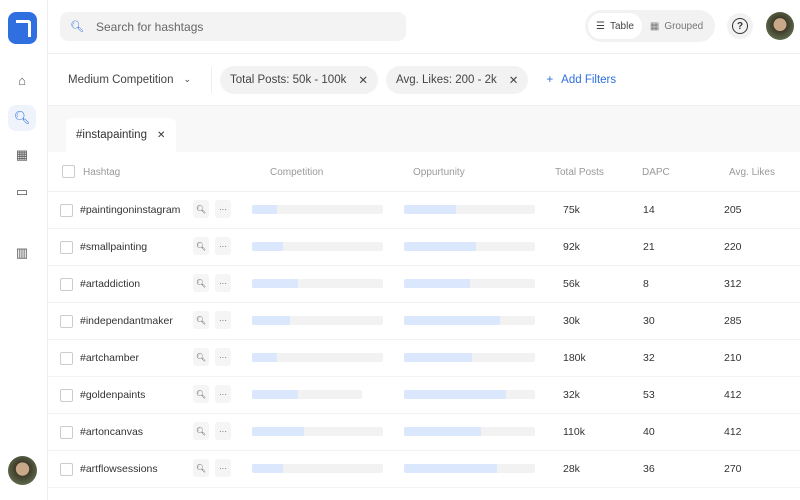 This screenshot has width=800, height=500. What do you see at coordinates (424, 395) in the screenshot?
I see `table-row: #goldenpaints 🔍︎ ··· 32k 53 412` at bounding box center [424, 395].